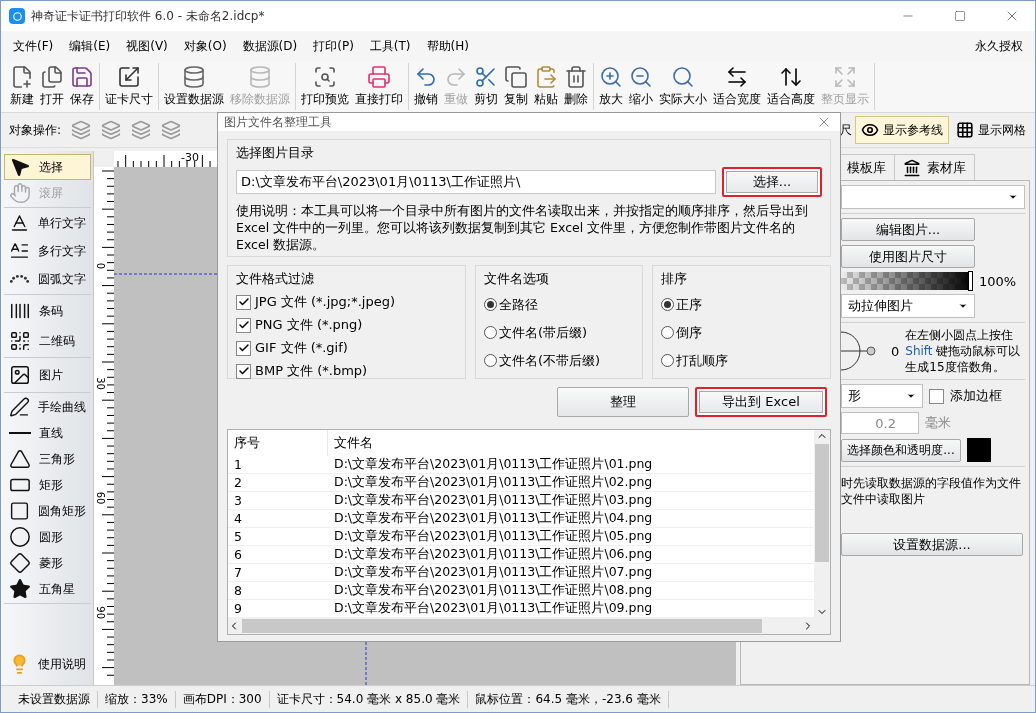 The height and width of the screenshot is (713, 1036). I want to click on toolbar-button: 直接打印, so click(379, 86).